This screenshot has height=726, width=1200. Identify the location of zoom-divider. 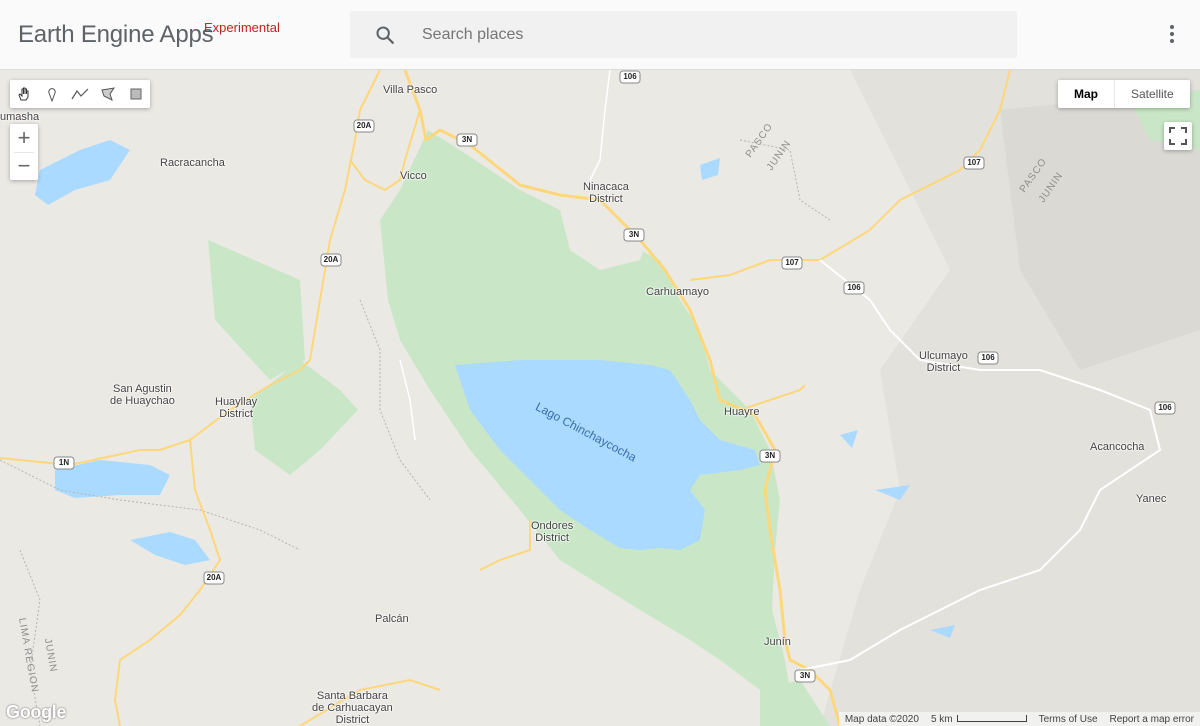
(24, 152).